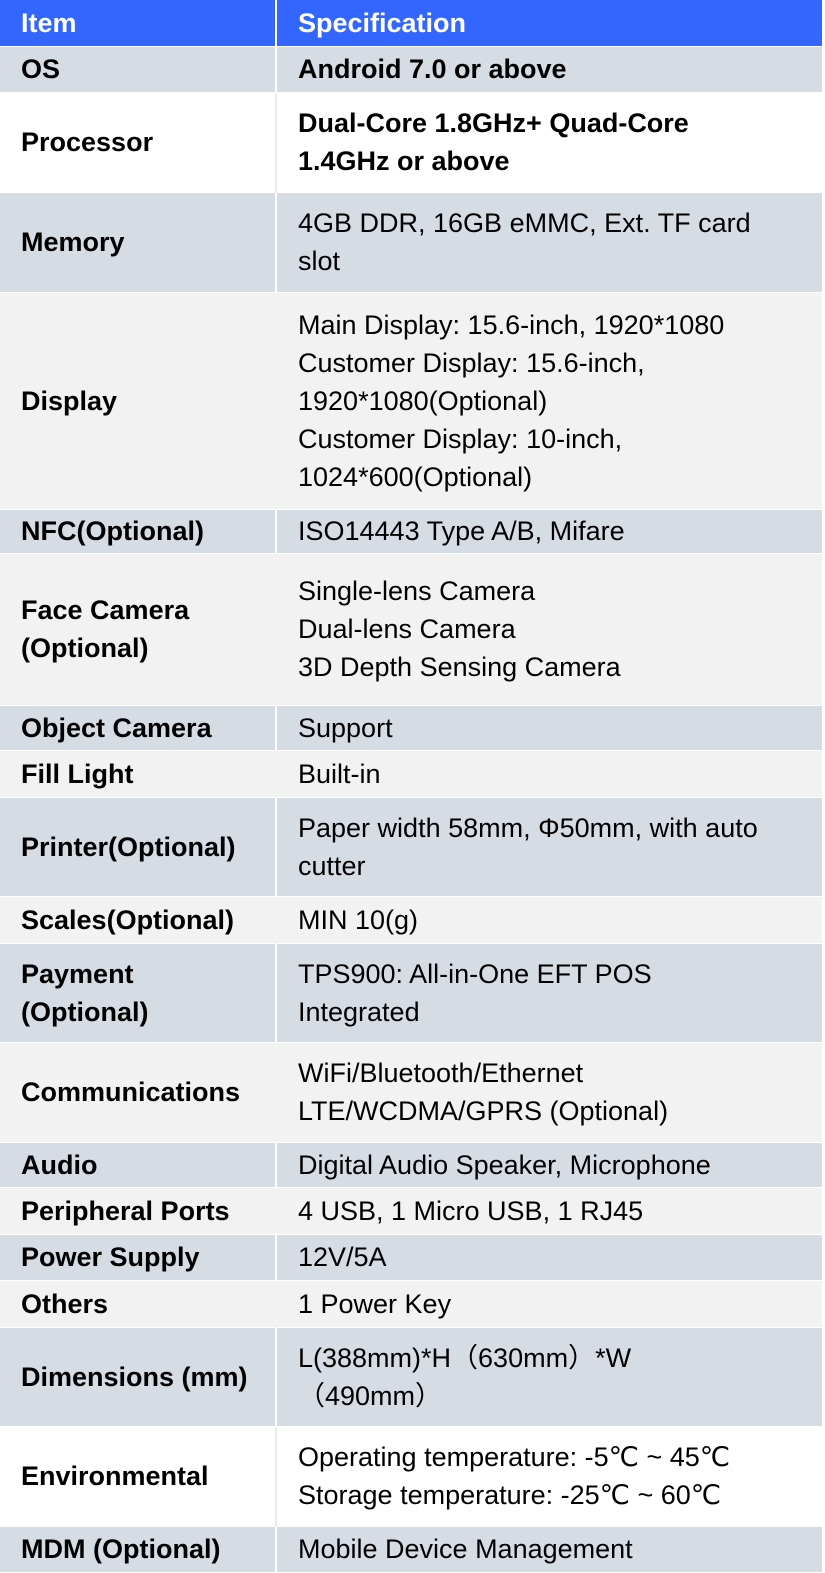  Describe the element at coordinates (138, 1257) in the screenshot. I see `item-cell: Power Supply` at that location.